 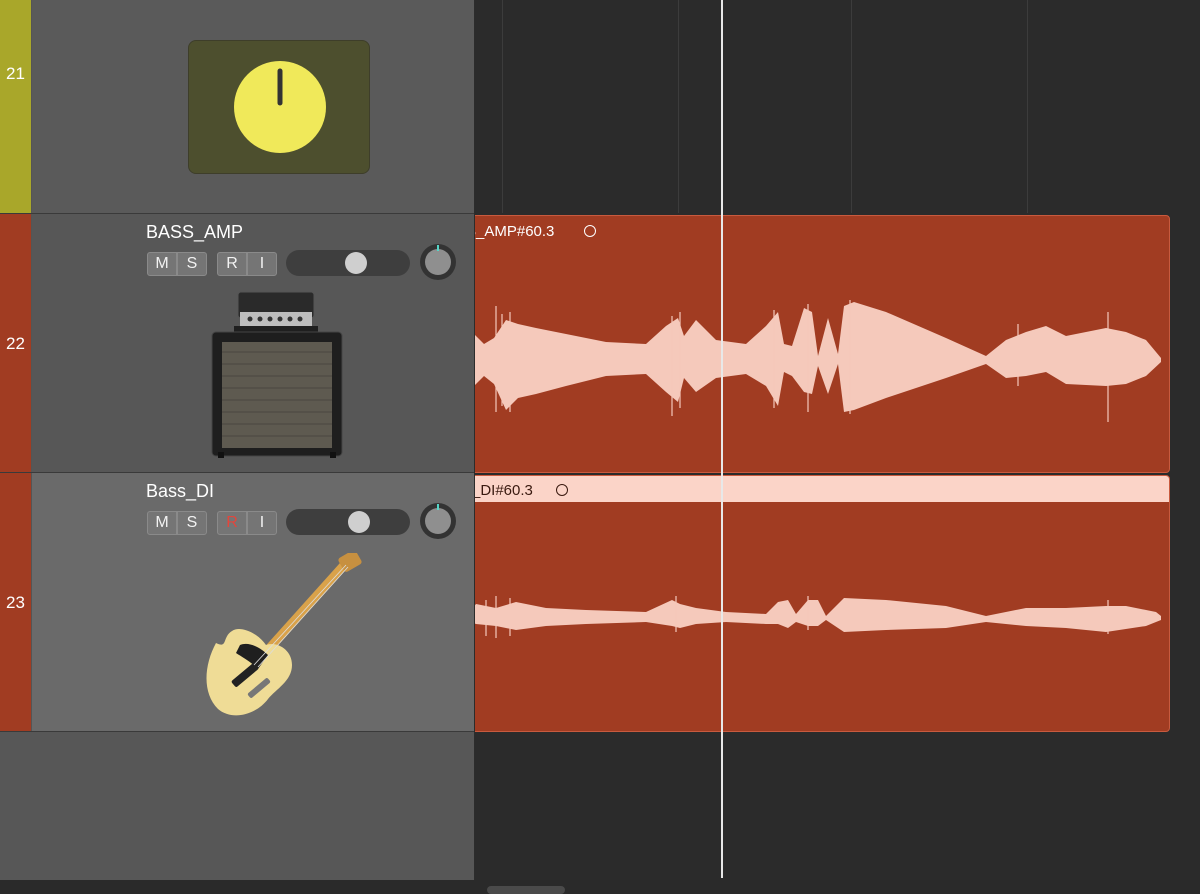 What do you see at coordinates (194, 232) in the screenshot?
I see `track-name: BASS_AMP` at bounding box center [194, 232].